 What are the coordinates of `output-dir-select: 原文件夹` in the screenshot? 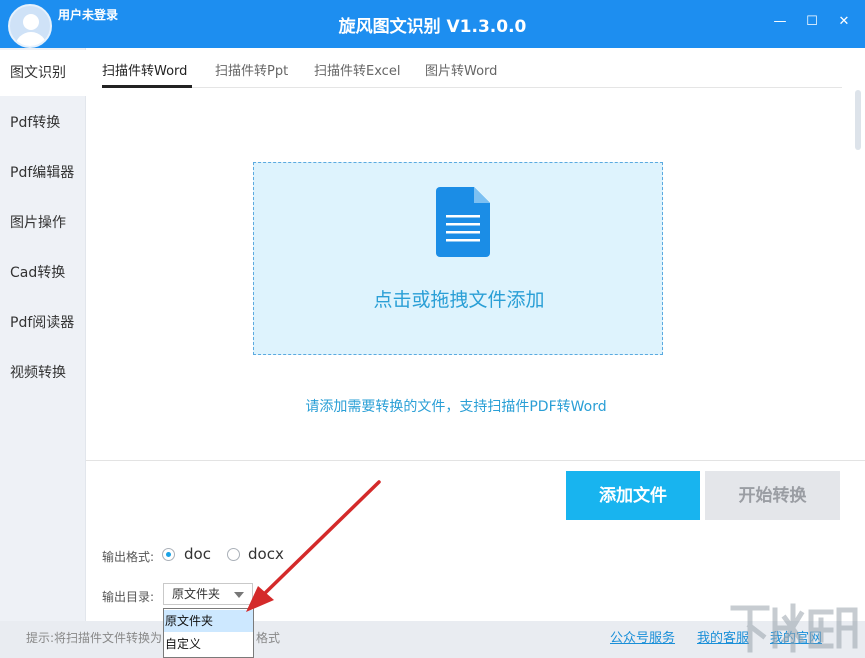 It's located at (208, 594).